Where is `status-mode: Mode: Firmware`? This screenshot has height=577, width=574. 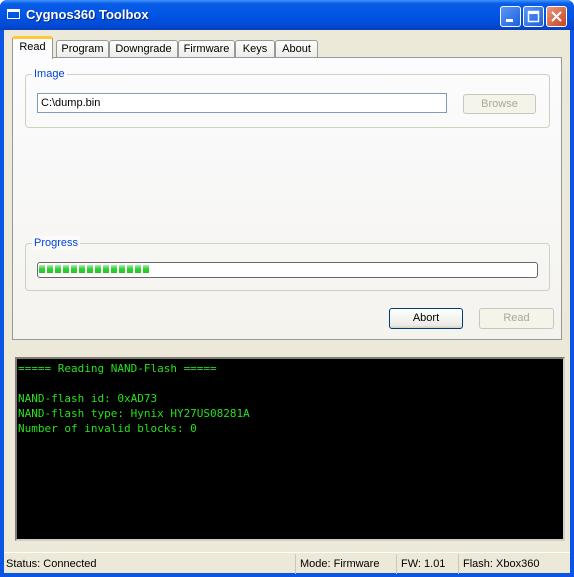
status-mode: Mode: Firmware is located at coordinates (345, 564).